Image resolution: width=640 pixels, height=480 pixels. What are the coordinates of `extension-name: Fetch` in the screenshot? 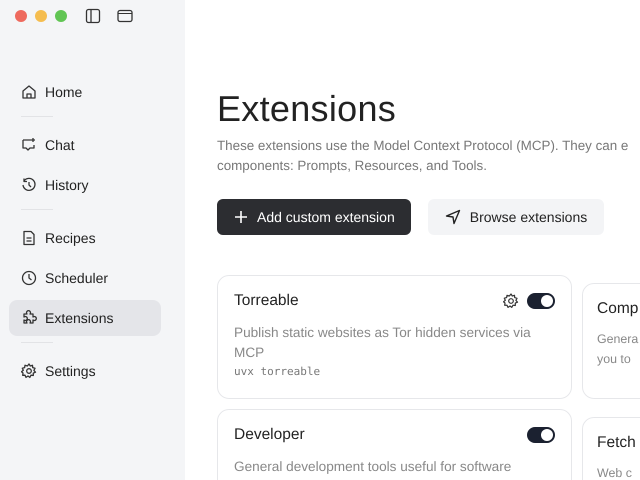 It's located at (617, 443).